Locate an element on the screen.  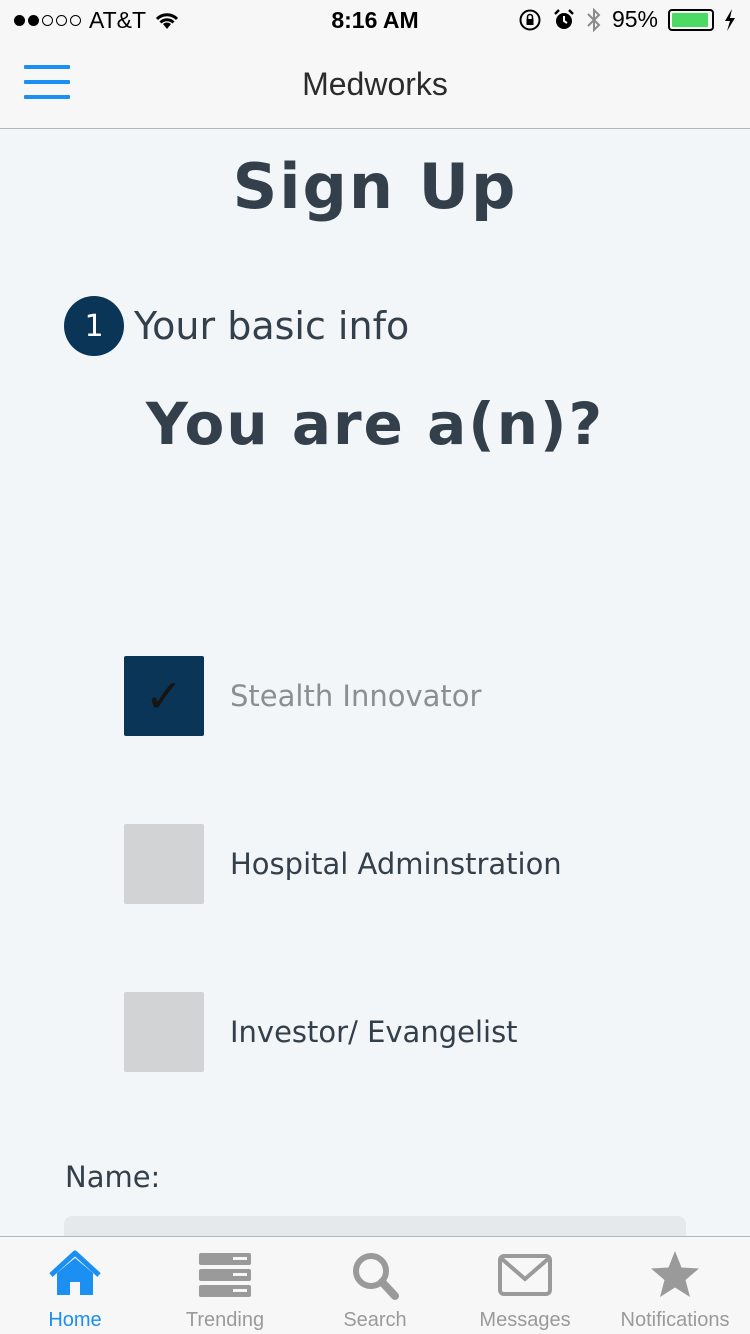
home-icon is located at coordinates (75, 1272).